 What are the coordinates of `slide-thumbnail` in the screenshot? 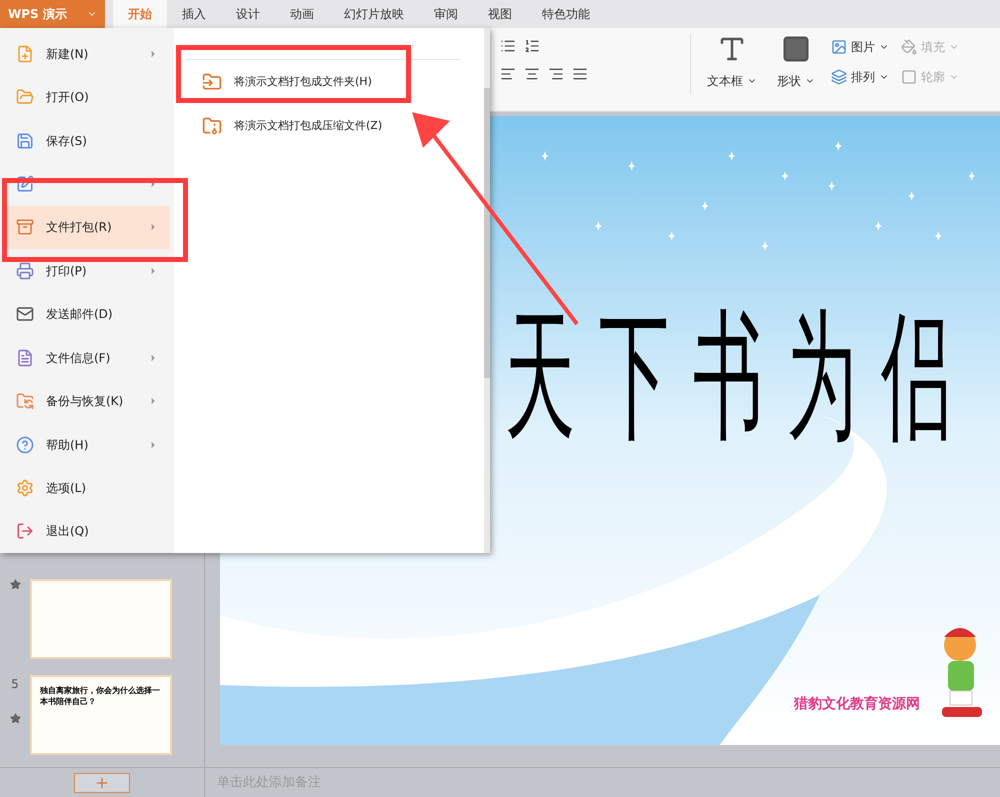 It's located at (101, 619).